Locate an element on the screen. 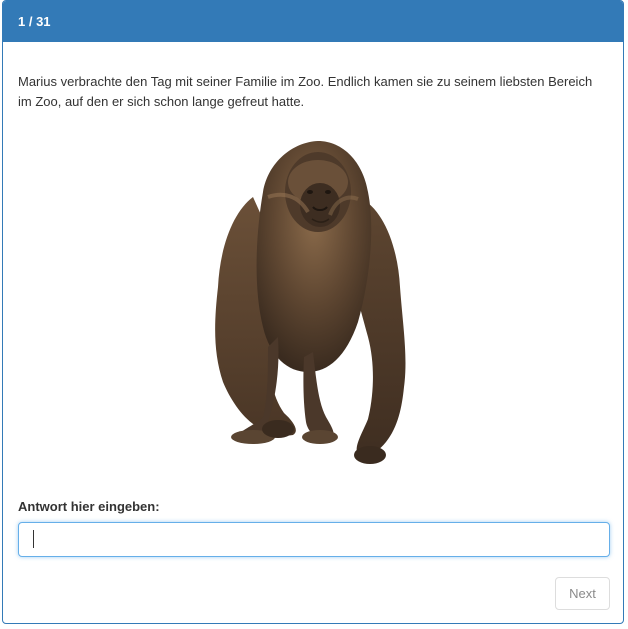 The image size is (628, 629). answer-input is located at coordinates (314, 539).